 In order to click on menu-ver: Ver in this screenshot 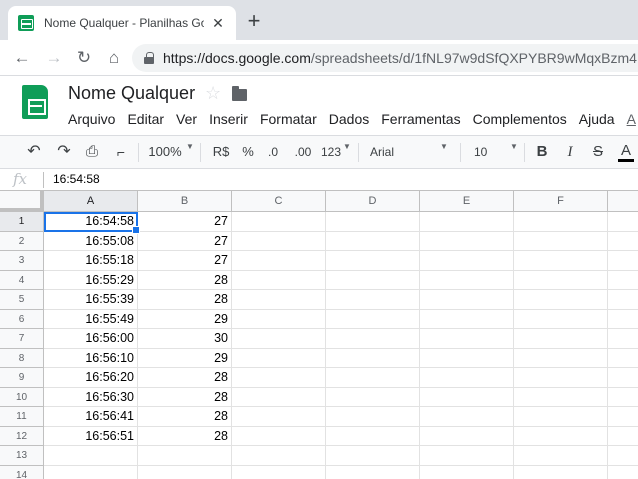, I will do `click(186, 119)`.